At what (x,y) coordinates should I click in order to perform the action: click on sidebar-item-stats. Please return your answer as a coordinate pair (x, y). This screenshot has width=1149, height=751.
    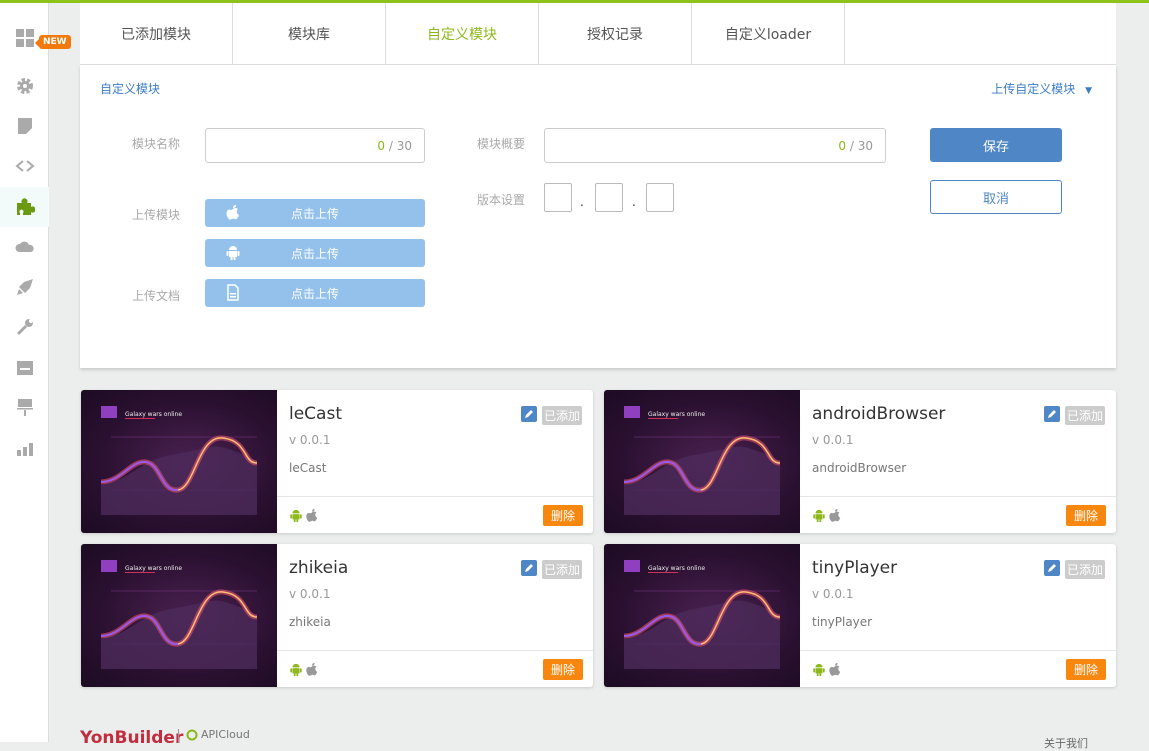
    Looking at the image, I should click on (24, 448).